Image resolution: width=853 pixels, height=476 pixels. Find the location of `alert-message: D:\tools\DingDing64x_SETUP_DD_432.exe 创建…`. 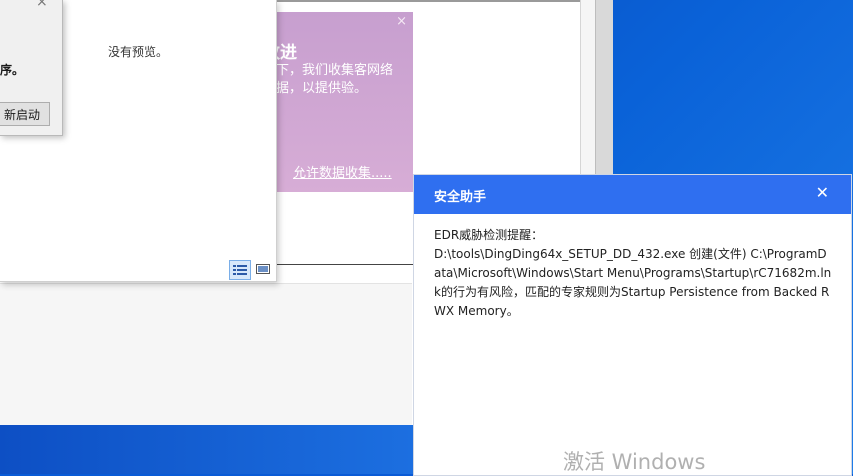

alert-message: D:\tools\DingDing64x_SETUP_DD_432.exe 创建… is located at coordinates (633, 282).